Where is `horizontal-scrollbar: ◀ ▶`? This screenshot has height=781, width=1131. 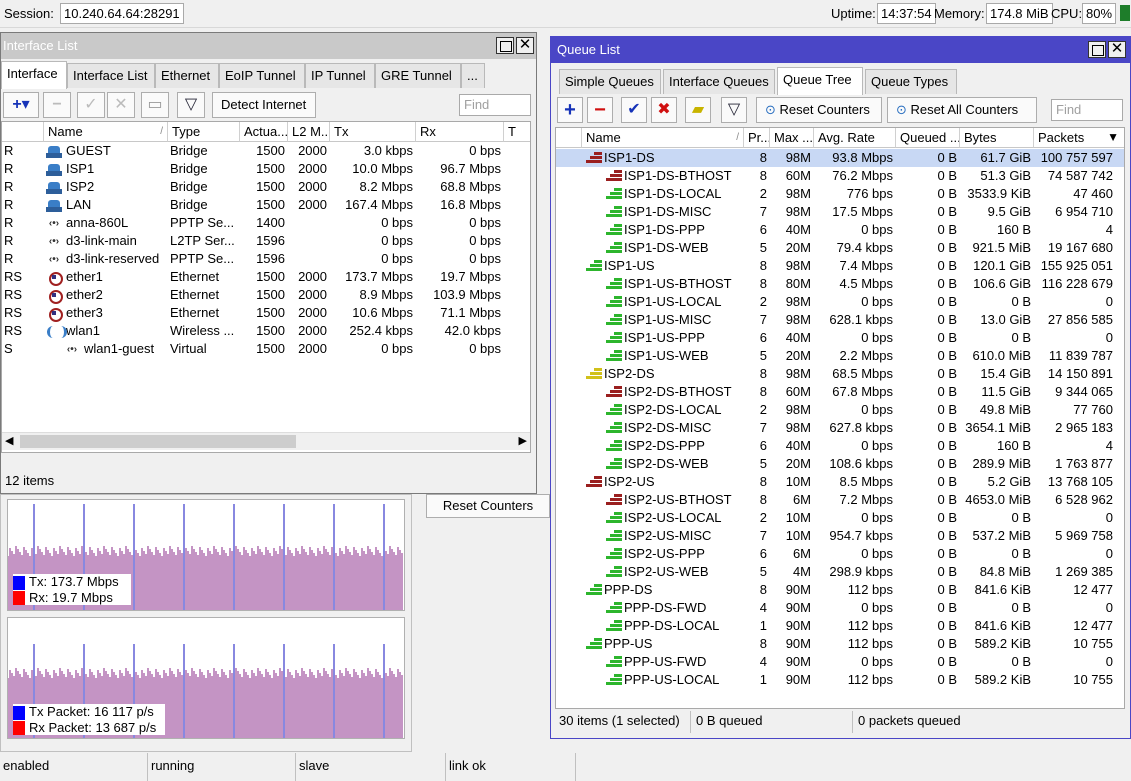
horizontal-scrollbar: ◀ ▶ is located at coordinates (266, 441).